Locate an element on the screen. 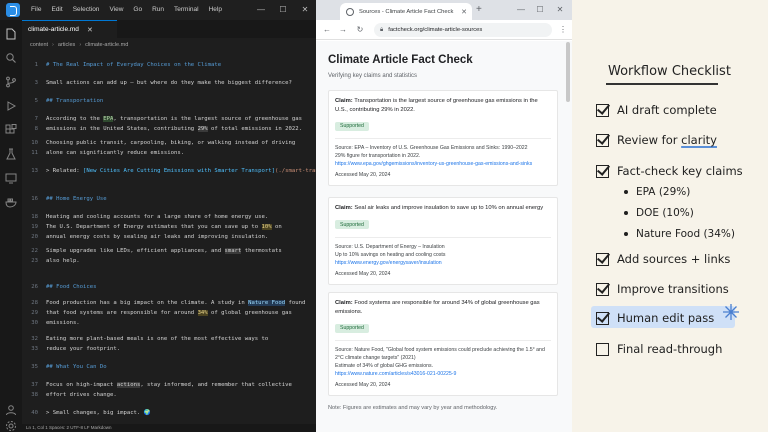 Image resolution: width=768 pixels, height=432 pixels. forward-arrow-icon: → is located at coordinates (343, 30).